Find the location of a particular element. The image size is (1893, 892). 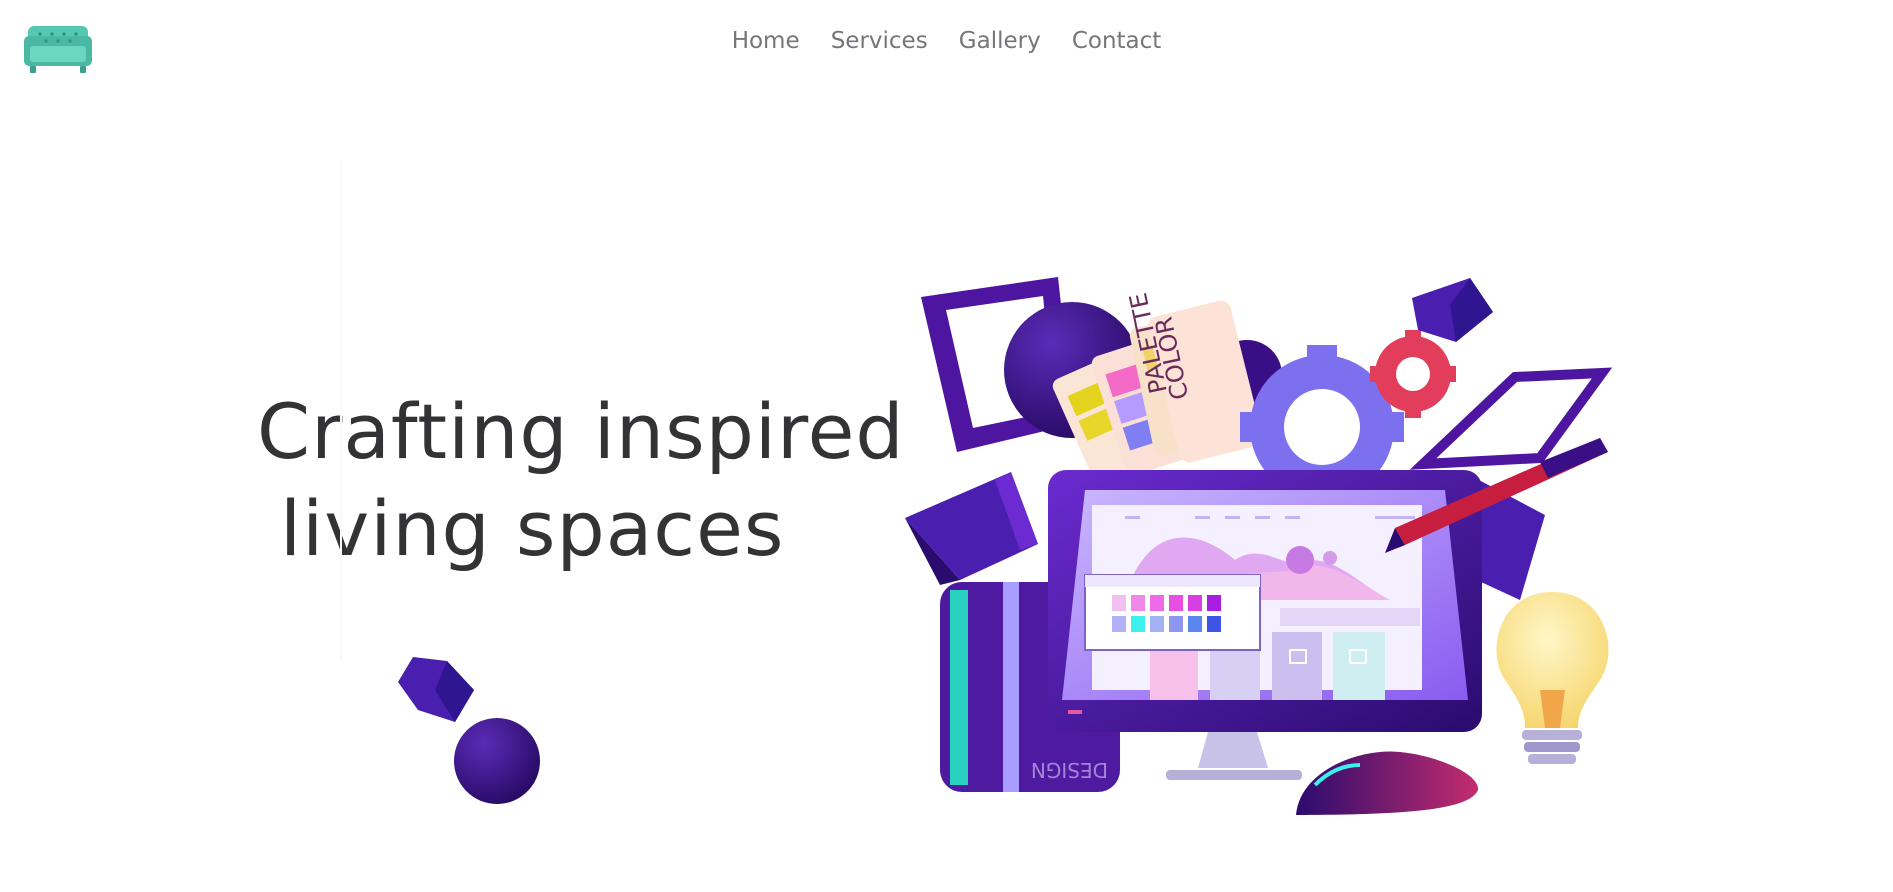

back-sphere-shape is located at coordinates (1247, 375).